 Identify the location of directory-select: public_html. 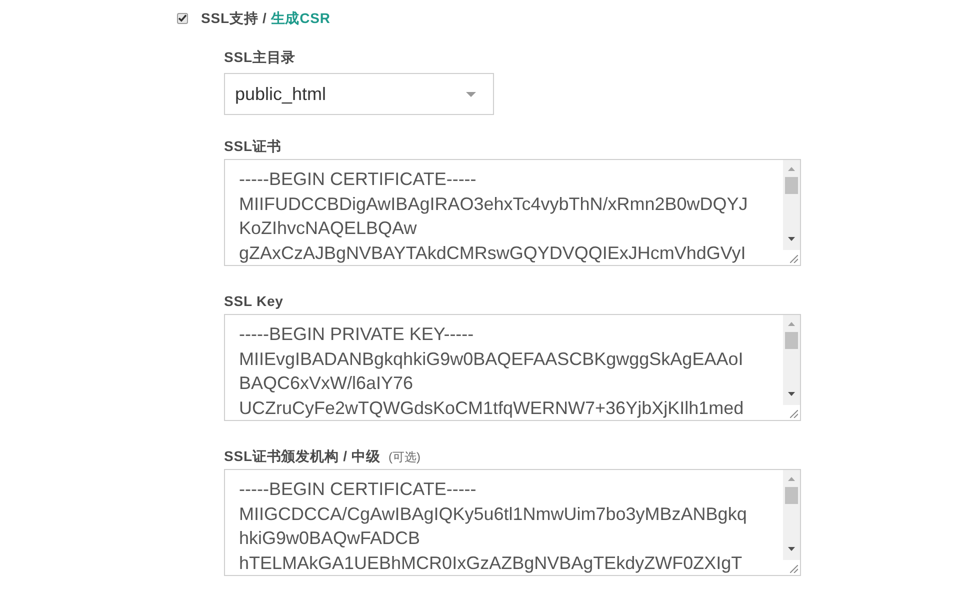
(359, 94).